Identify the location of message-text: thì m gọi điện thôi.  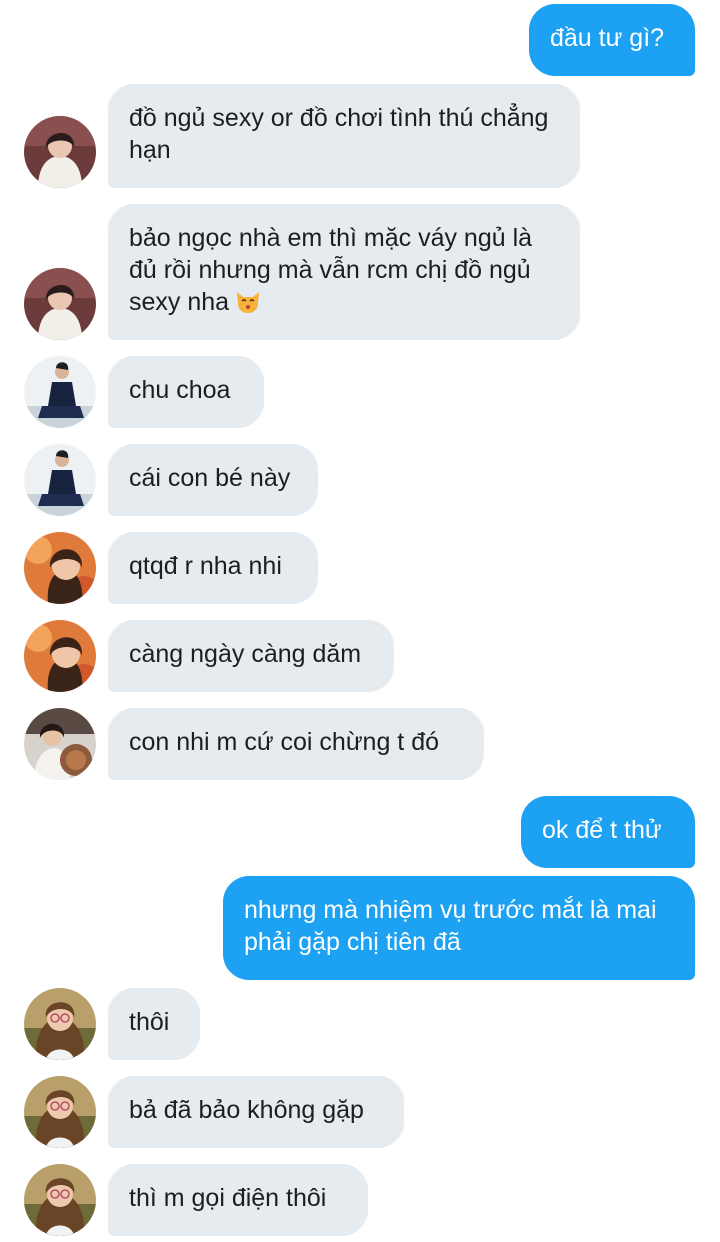
(228, 1198).